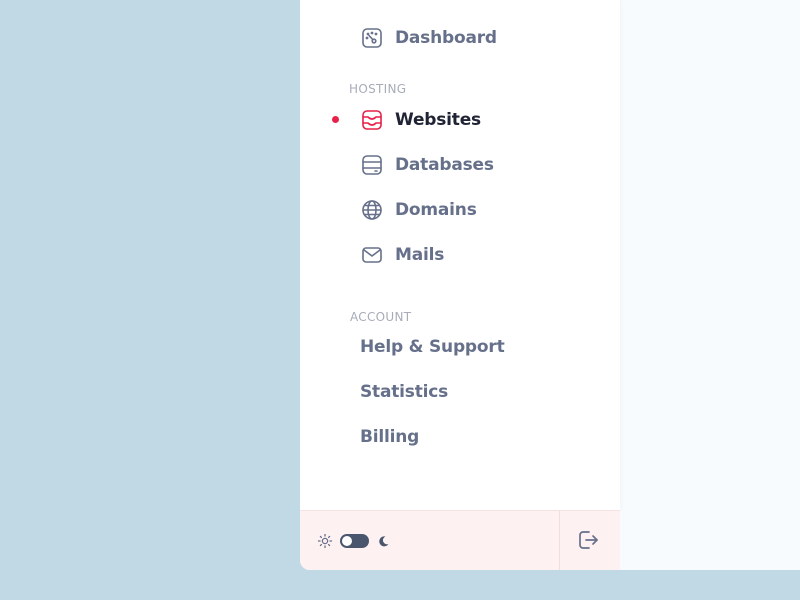  I want to click on sidebar-item-label: Domains, so click(436, 210).